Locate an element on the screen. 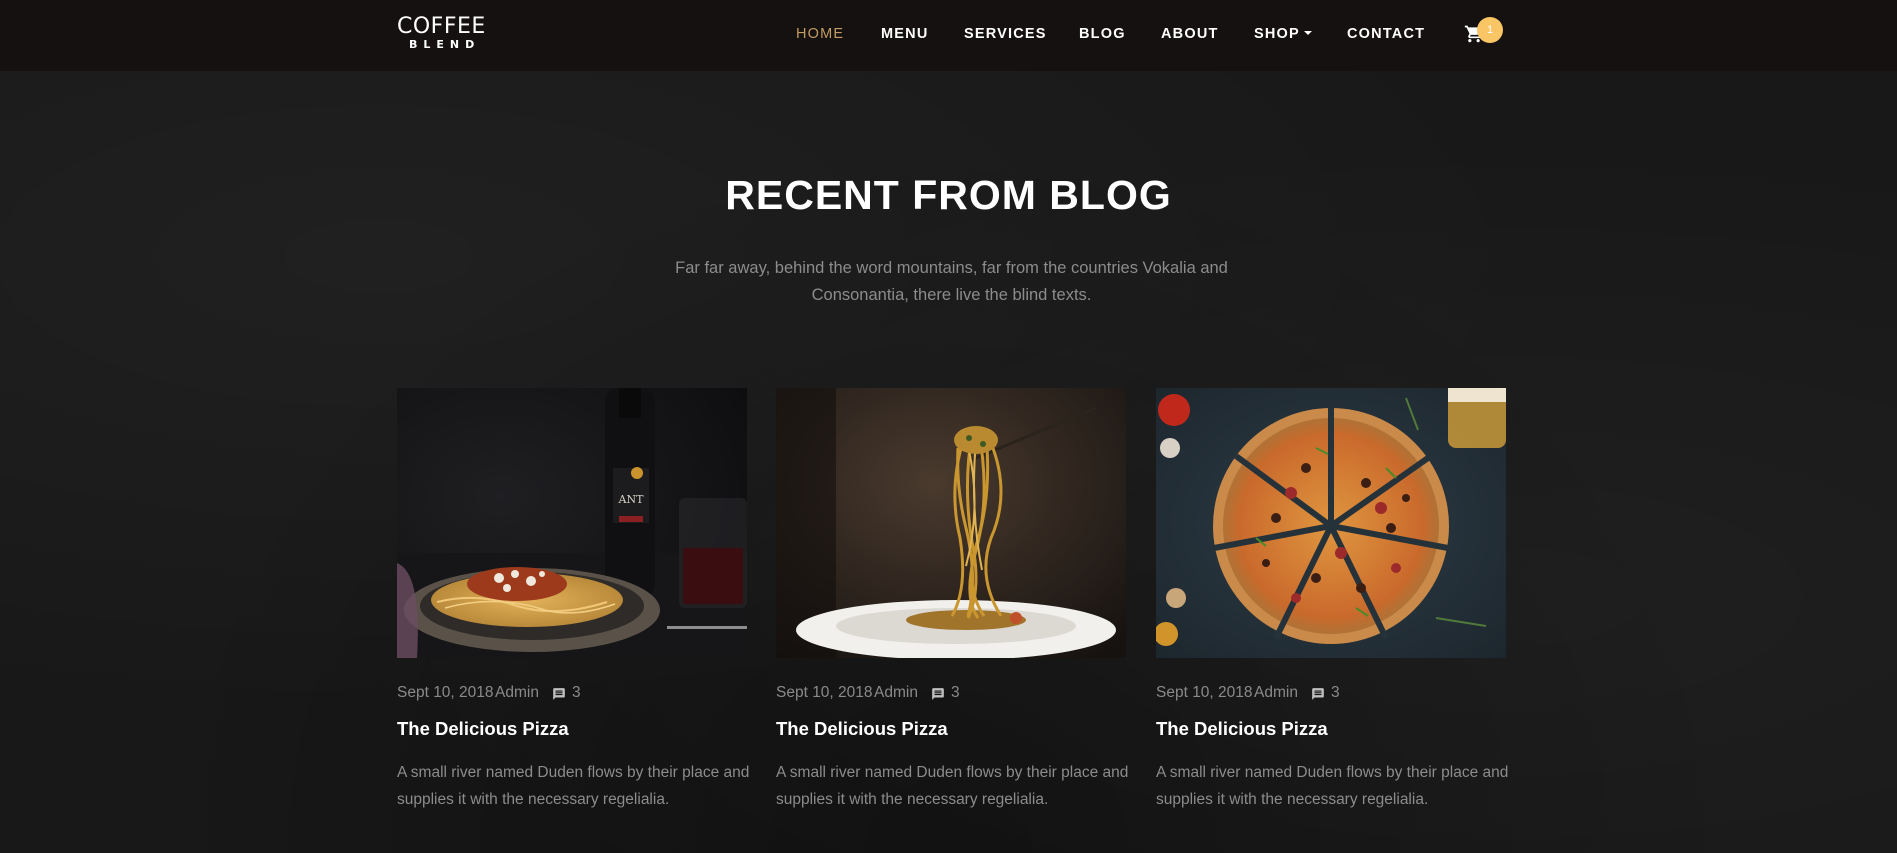 The image size is (1897, 853). cart-button: 1 is located at coordinates (1484, 32).